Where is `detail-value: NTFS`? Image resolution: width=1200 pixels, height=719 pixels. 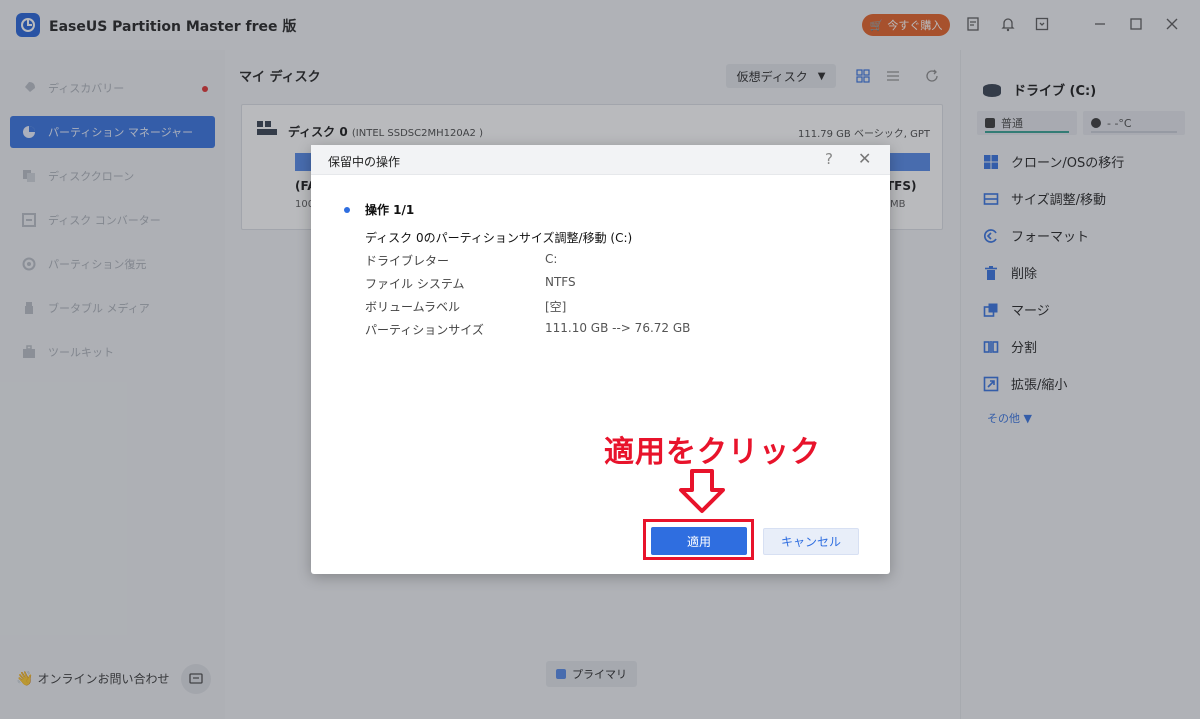
detail-value: NTFS is located at coordinates (560, 282).